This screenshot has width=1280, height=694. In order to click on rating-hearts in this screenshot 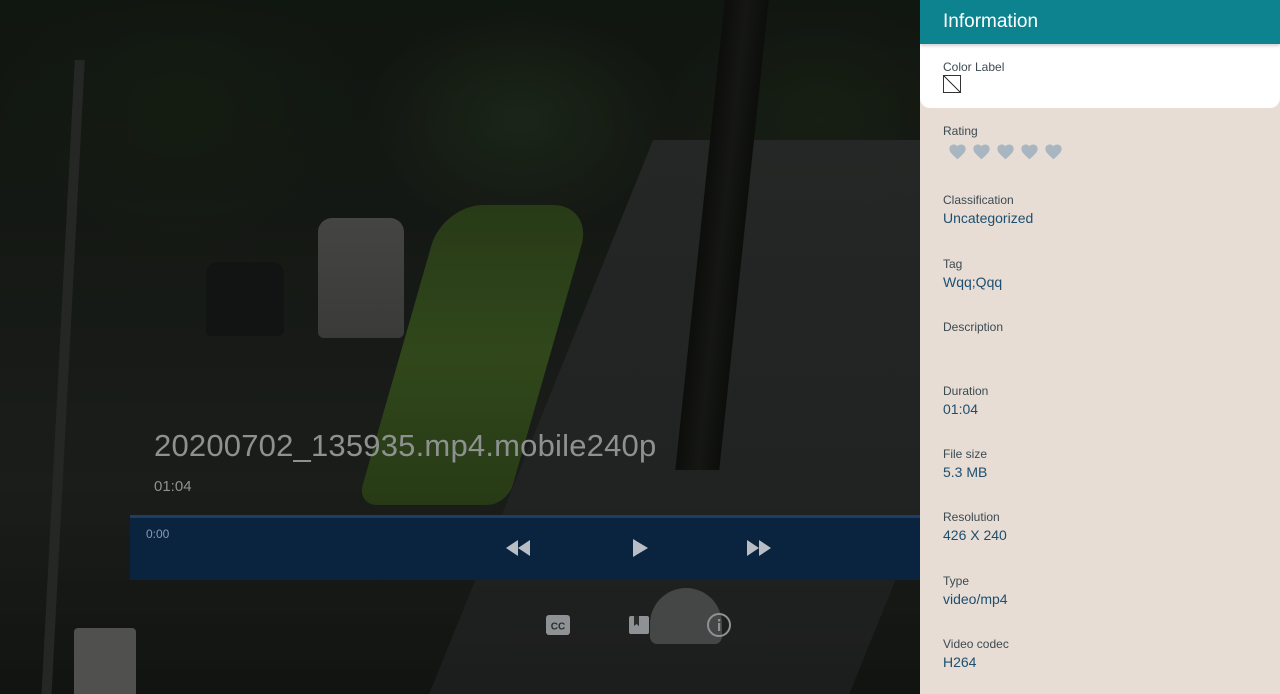, I will do `click(1005, 151)`.